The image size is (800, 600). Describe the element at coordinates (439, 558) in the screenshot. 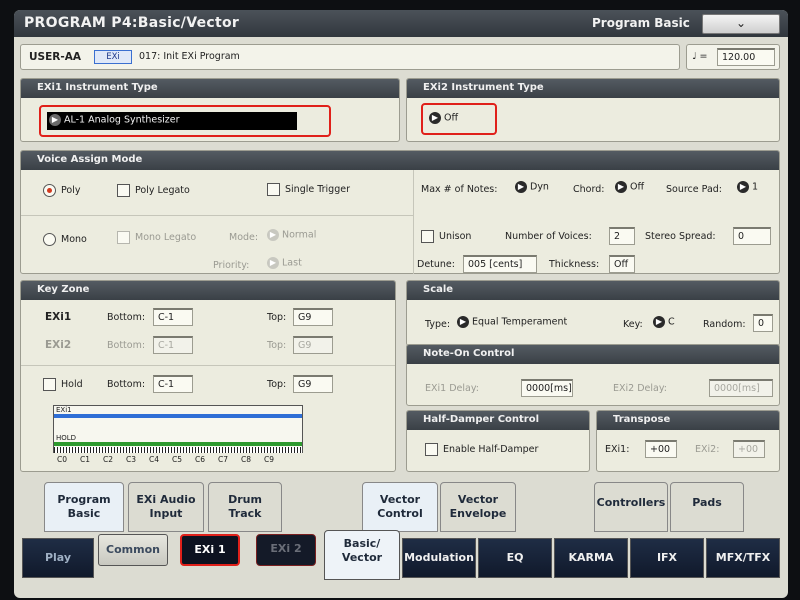

I see `tab-modulation: Modulation` at that location.